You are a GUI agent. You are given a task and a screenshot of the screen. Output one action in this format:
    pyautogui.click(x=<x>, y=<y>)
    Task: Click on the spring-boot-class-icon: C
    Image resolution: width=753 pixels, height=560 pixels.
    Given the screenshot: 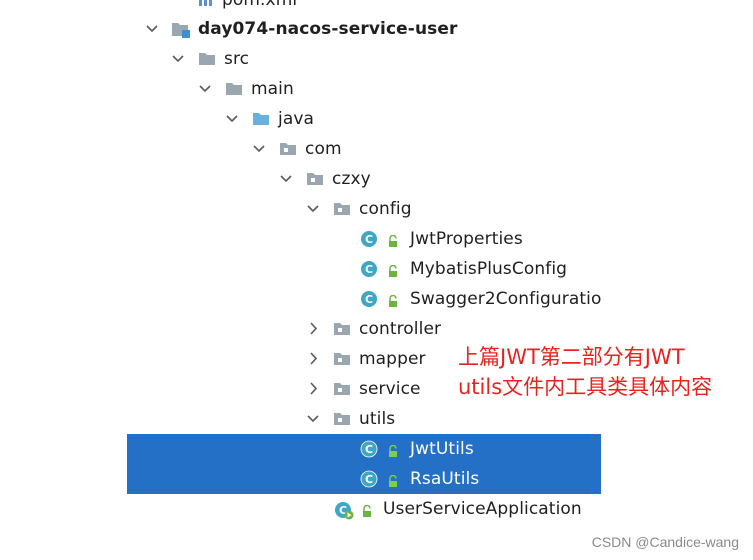 What is the action you would take?
    pyautogui.click(x=344, y=510)
    